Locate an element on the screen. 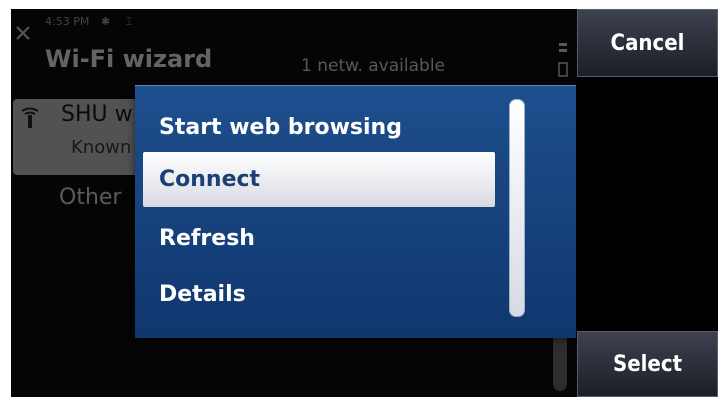 This screenshot has height=406, width=728. menu-item-connect: Connect is located at coordinates (319, 179).